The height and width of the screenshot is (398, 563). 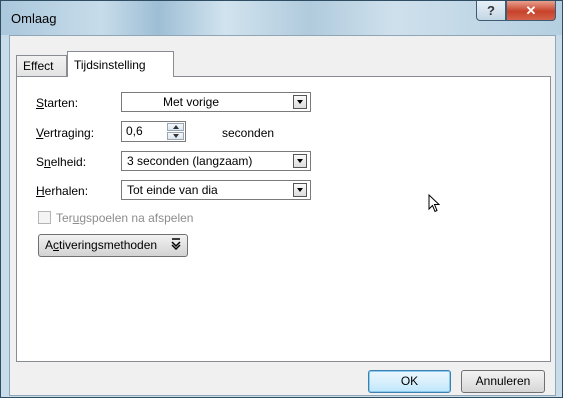 What do you see at coordinates (409, 381) in the screenshot?
I see `ok-button: OK` at bounding box center [409, 381].